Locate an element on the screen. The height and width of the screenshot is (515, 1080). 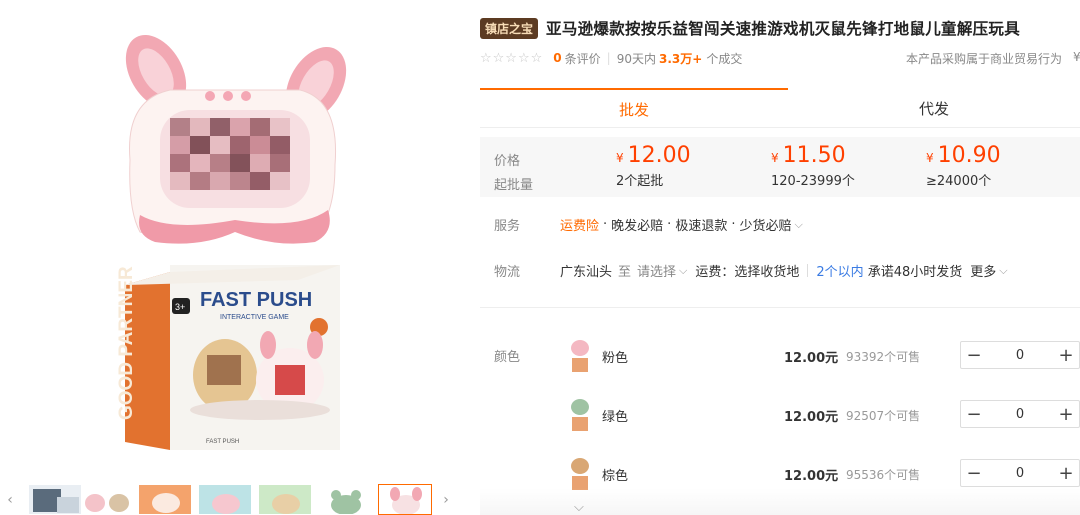
sold-period: 90天内 is located at coordinates (636, 58).